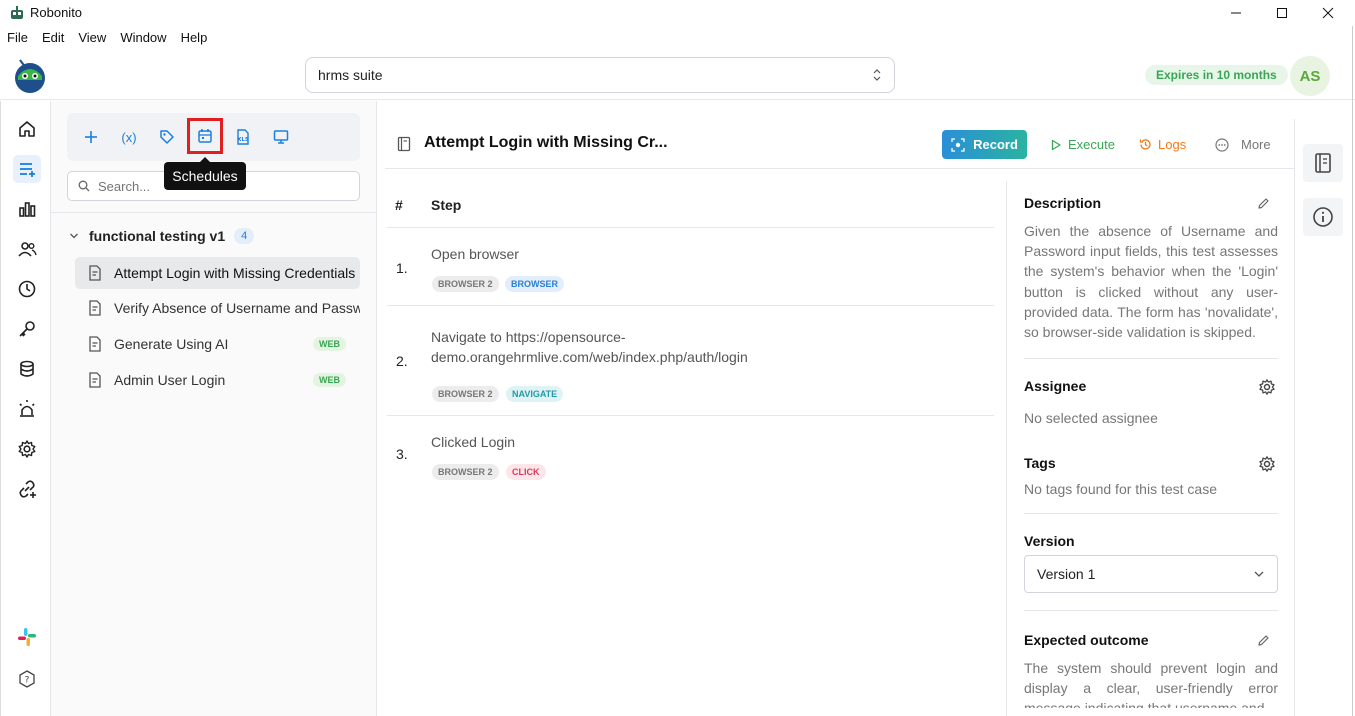  Describe the element at coordinates (1120, 489) in the screenshot. I see `tags-value: No tags found for this test case` at that location.